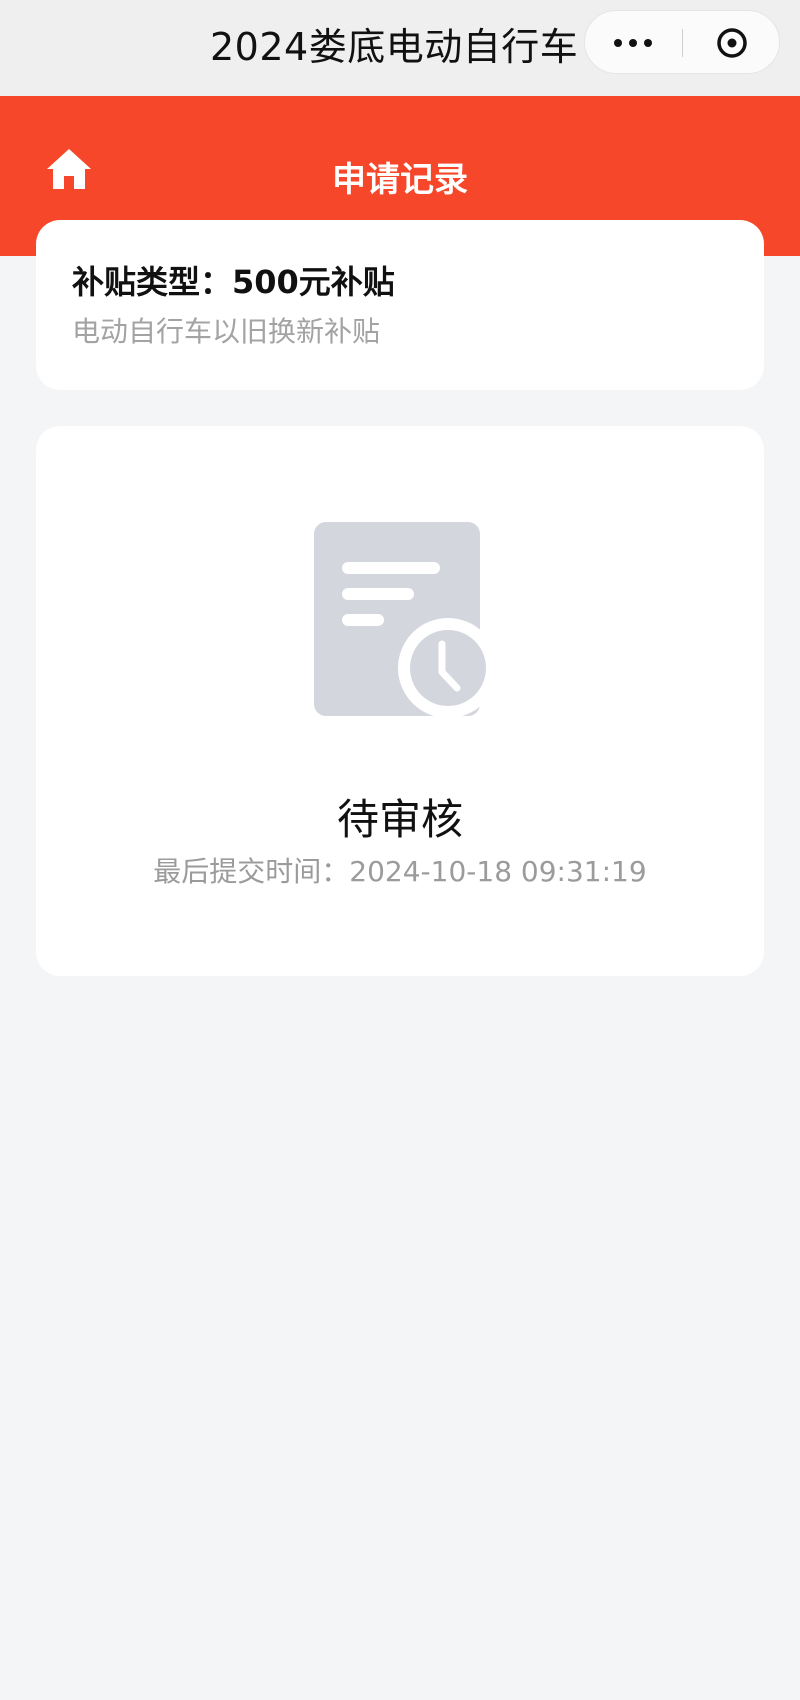  I want to click on more-dots-icon, so click(618, 43).